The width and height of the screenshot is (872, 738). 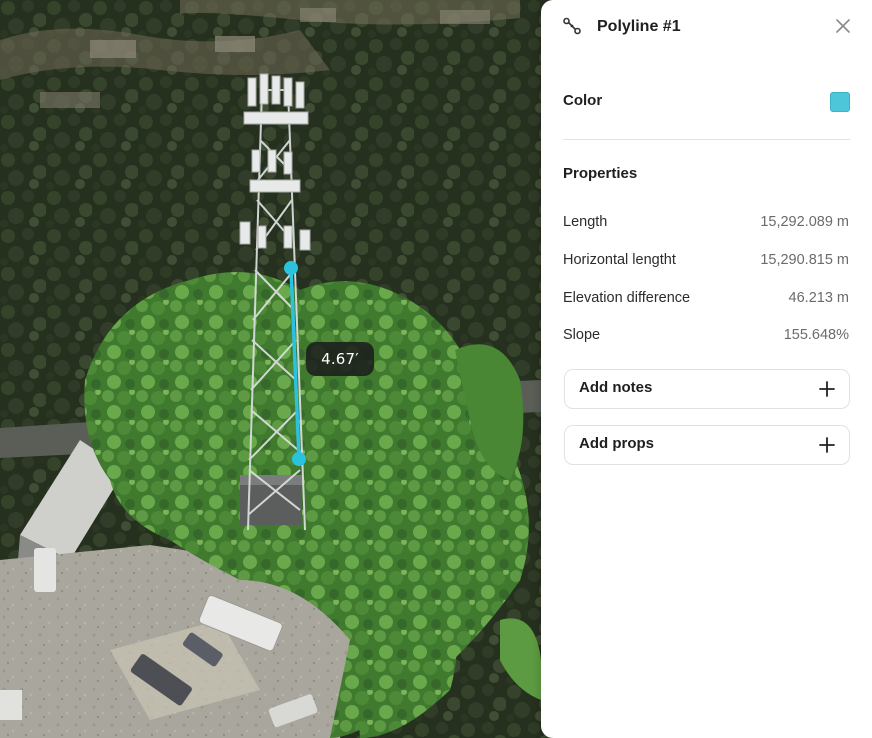 I want to click on property-value: 15,292.089 m, so click(x=804, y=222).